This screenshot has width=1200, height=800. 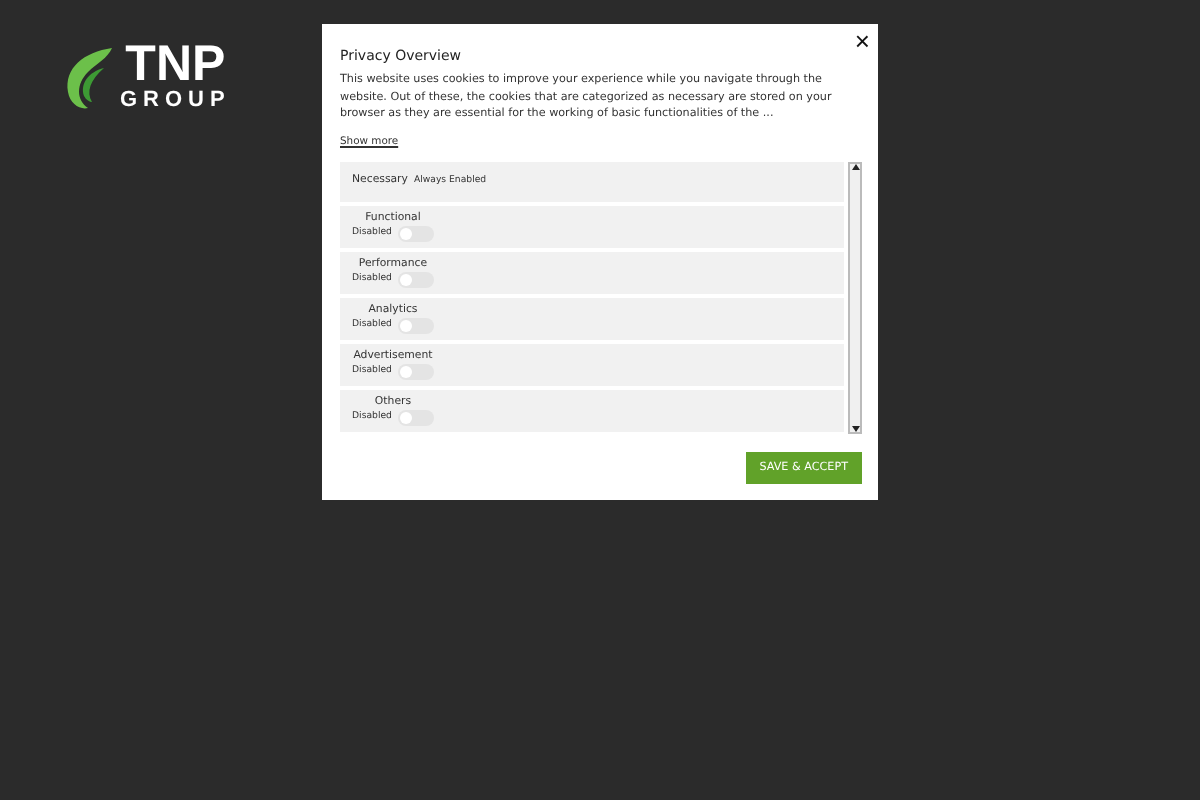 What do you see at coordinates (855, 297) in the screenshot?
I see `scrollbar` at bounding box center [855, 297].